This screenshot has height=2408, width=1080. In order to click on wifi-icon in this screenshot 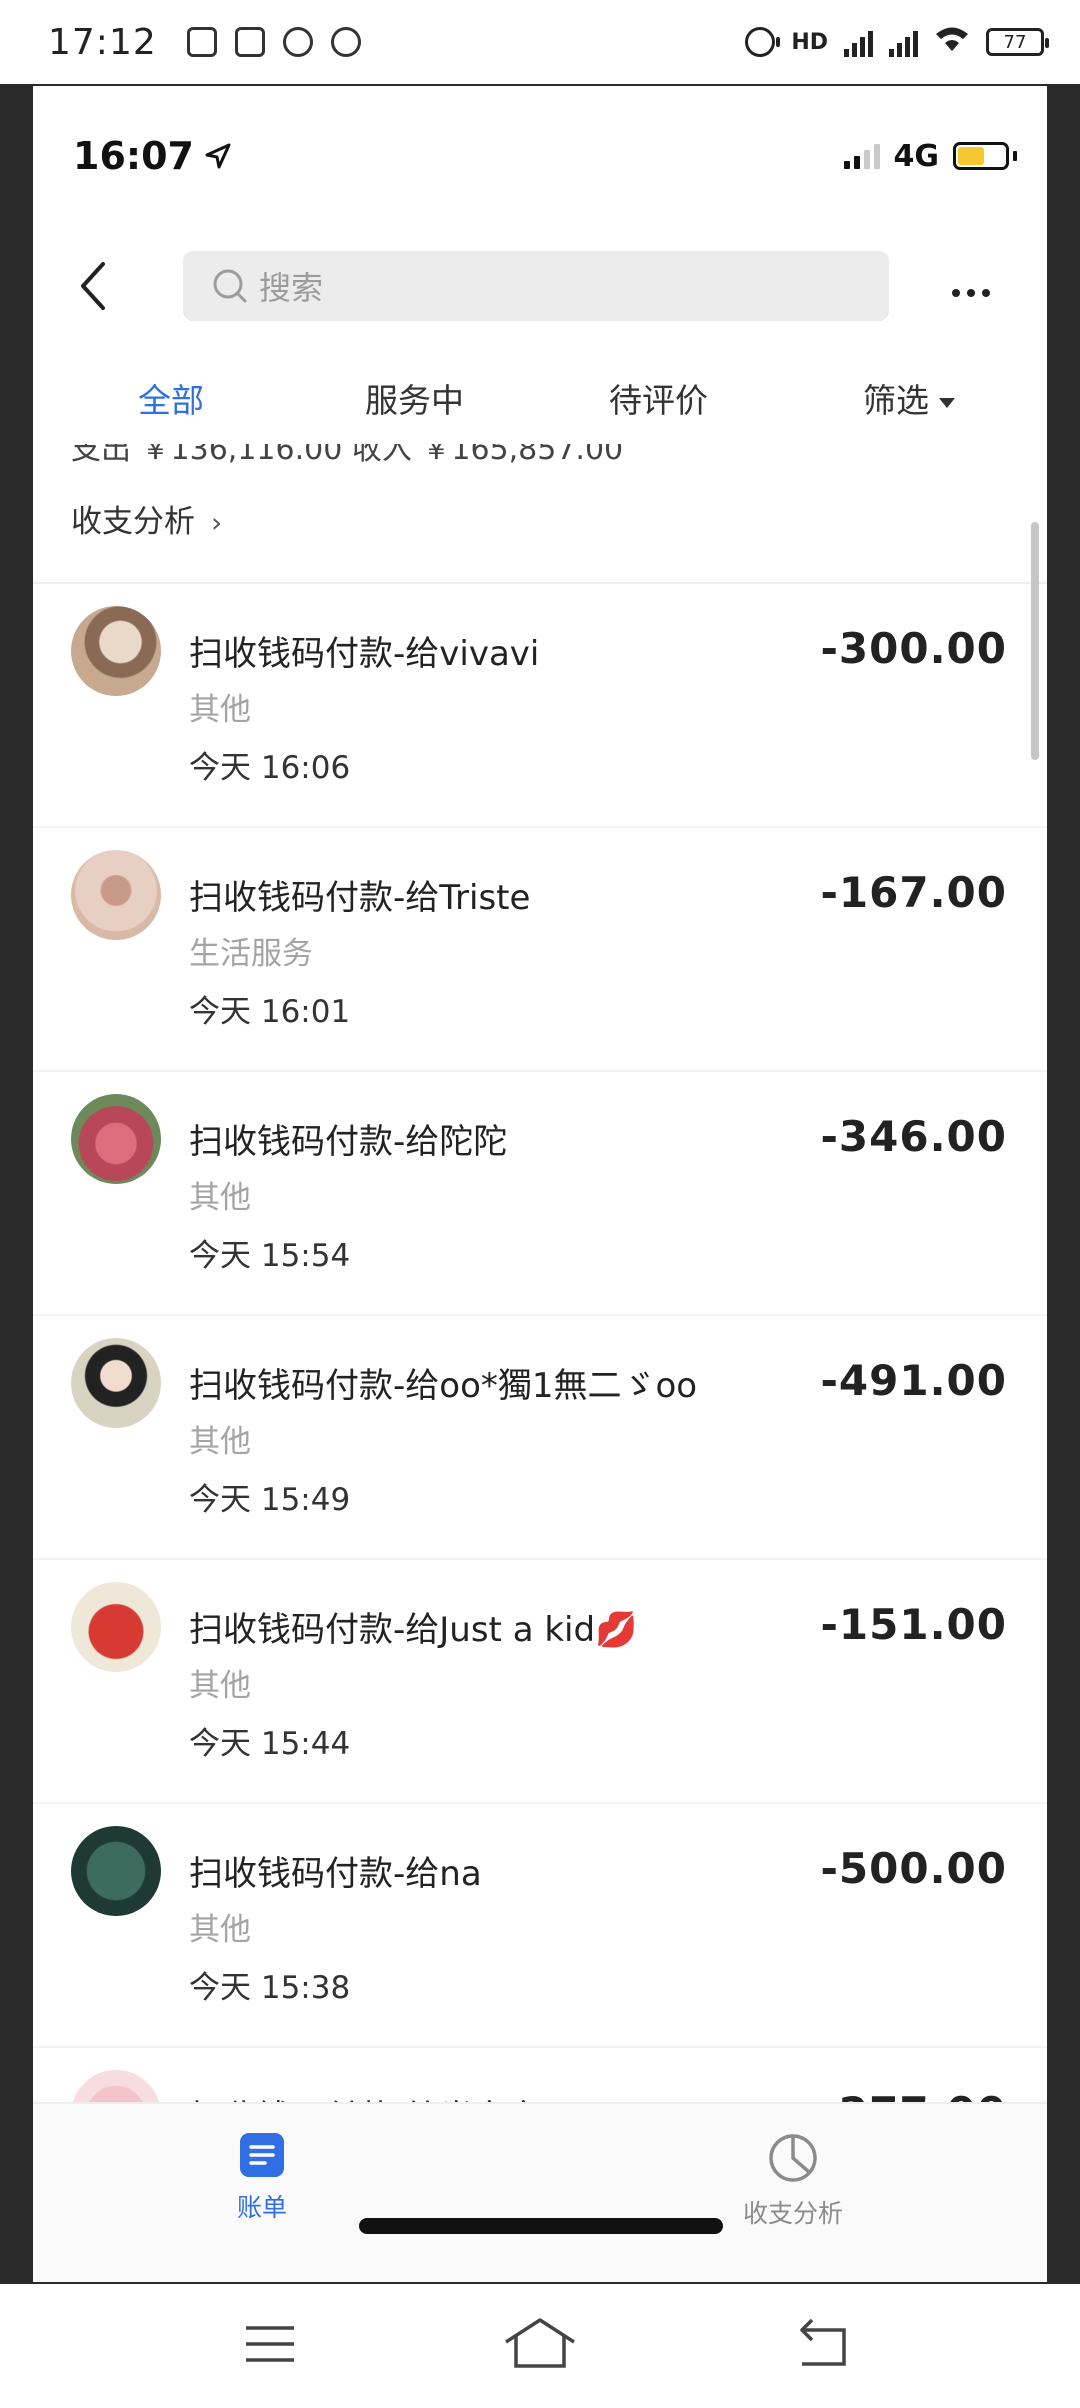, I will do `click(952, 42)`.